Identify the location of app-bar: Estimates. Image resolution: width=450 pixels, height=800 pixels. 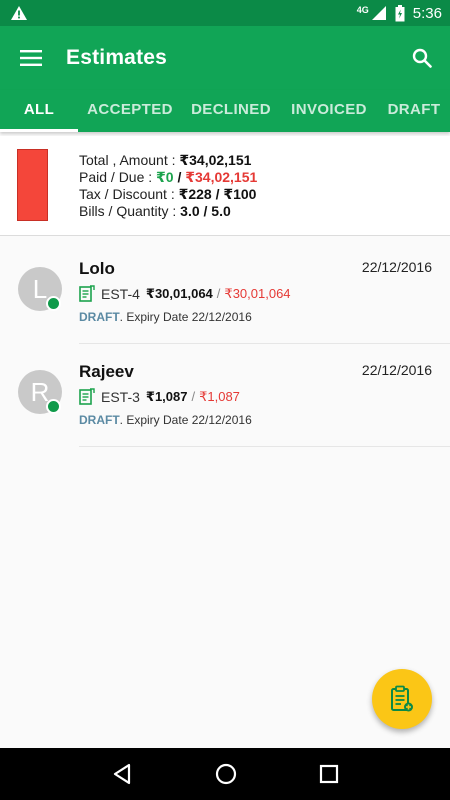
(225, 58).